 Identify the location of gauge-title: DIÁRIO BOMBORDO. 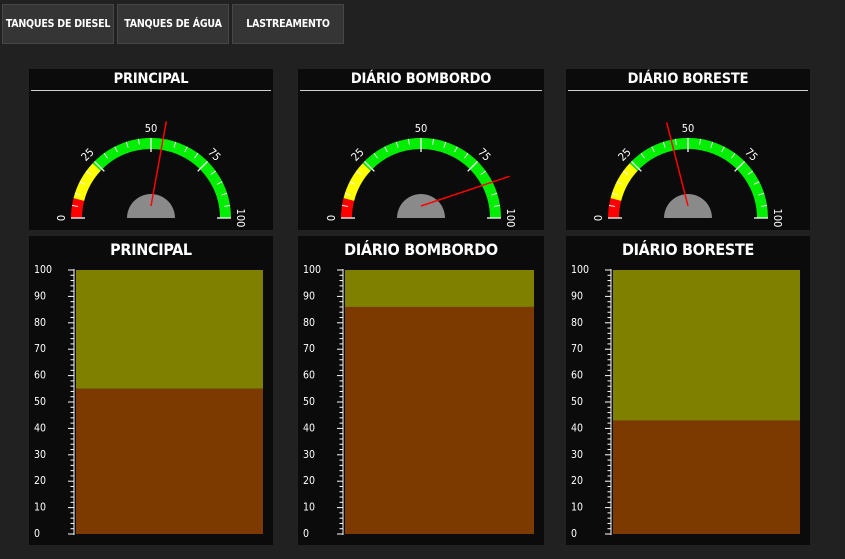
(421, 79).